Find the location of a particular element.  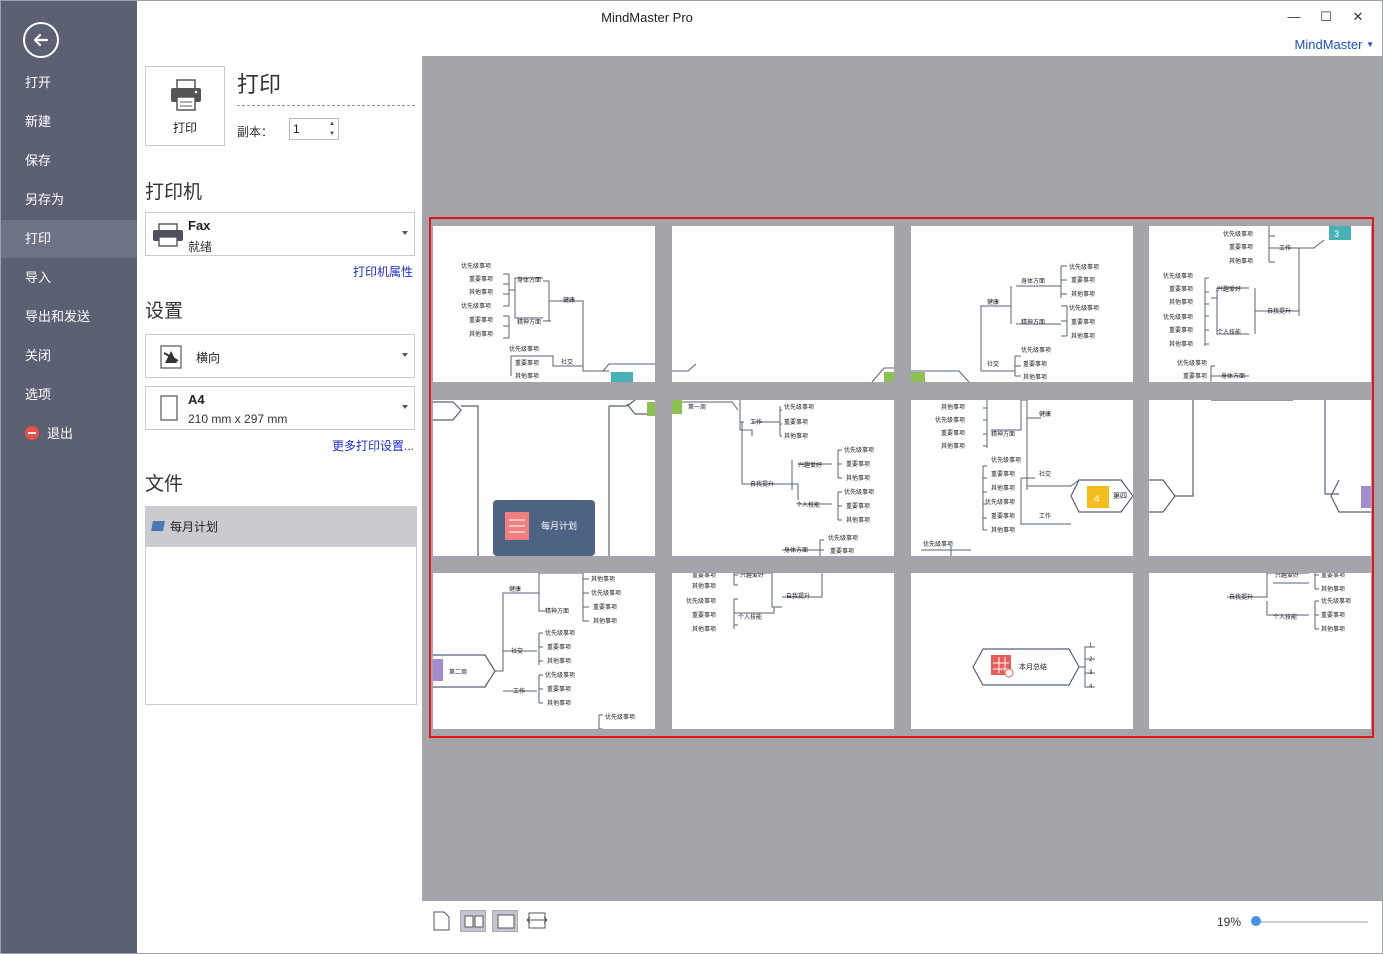

fit-page-view-button is located at coordinates (505, 921).